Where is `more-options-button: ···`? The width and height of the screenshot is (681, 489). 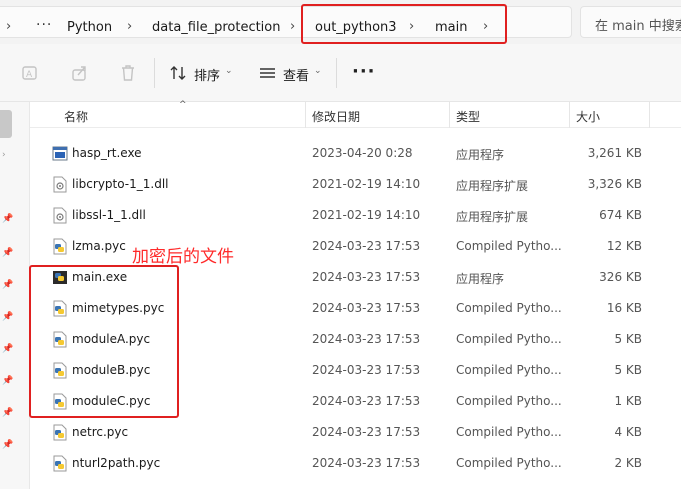
more-options-button: ··· is located at coordinates (364, 71).